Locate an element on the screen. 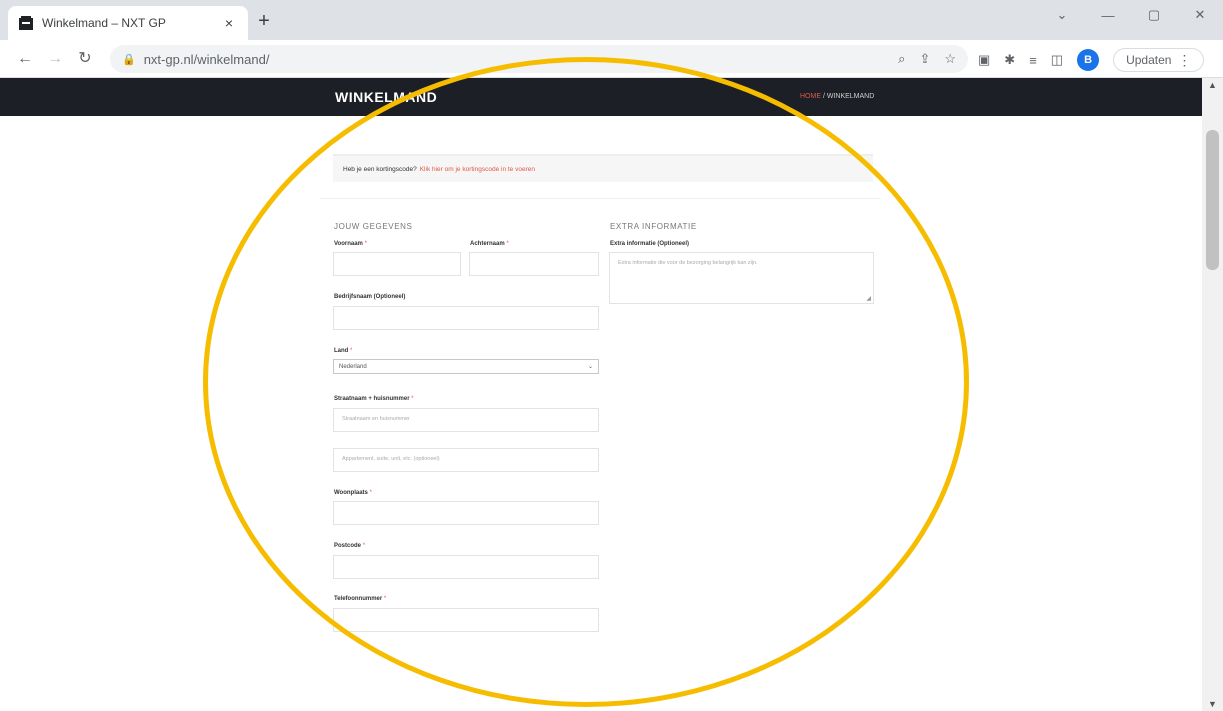  city-label: Woonplaats * is located at coordinates (353, 493).